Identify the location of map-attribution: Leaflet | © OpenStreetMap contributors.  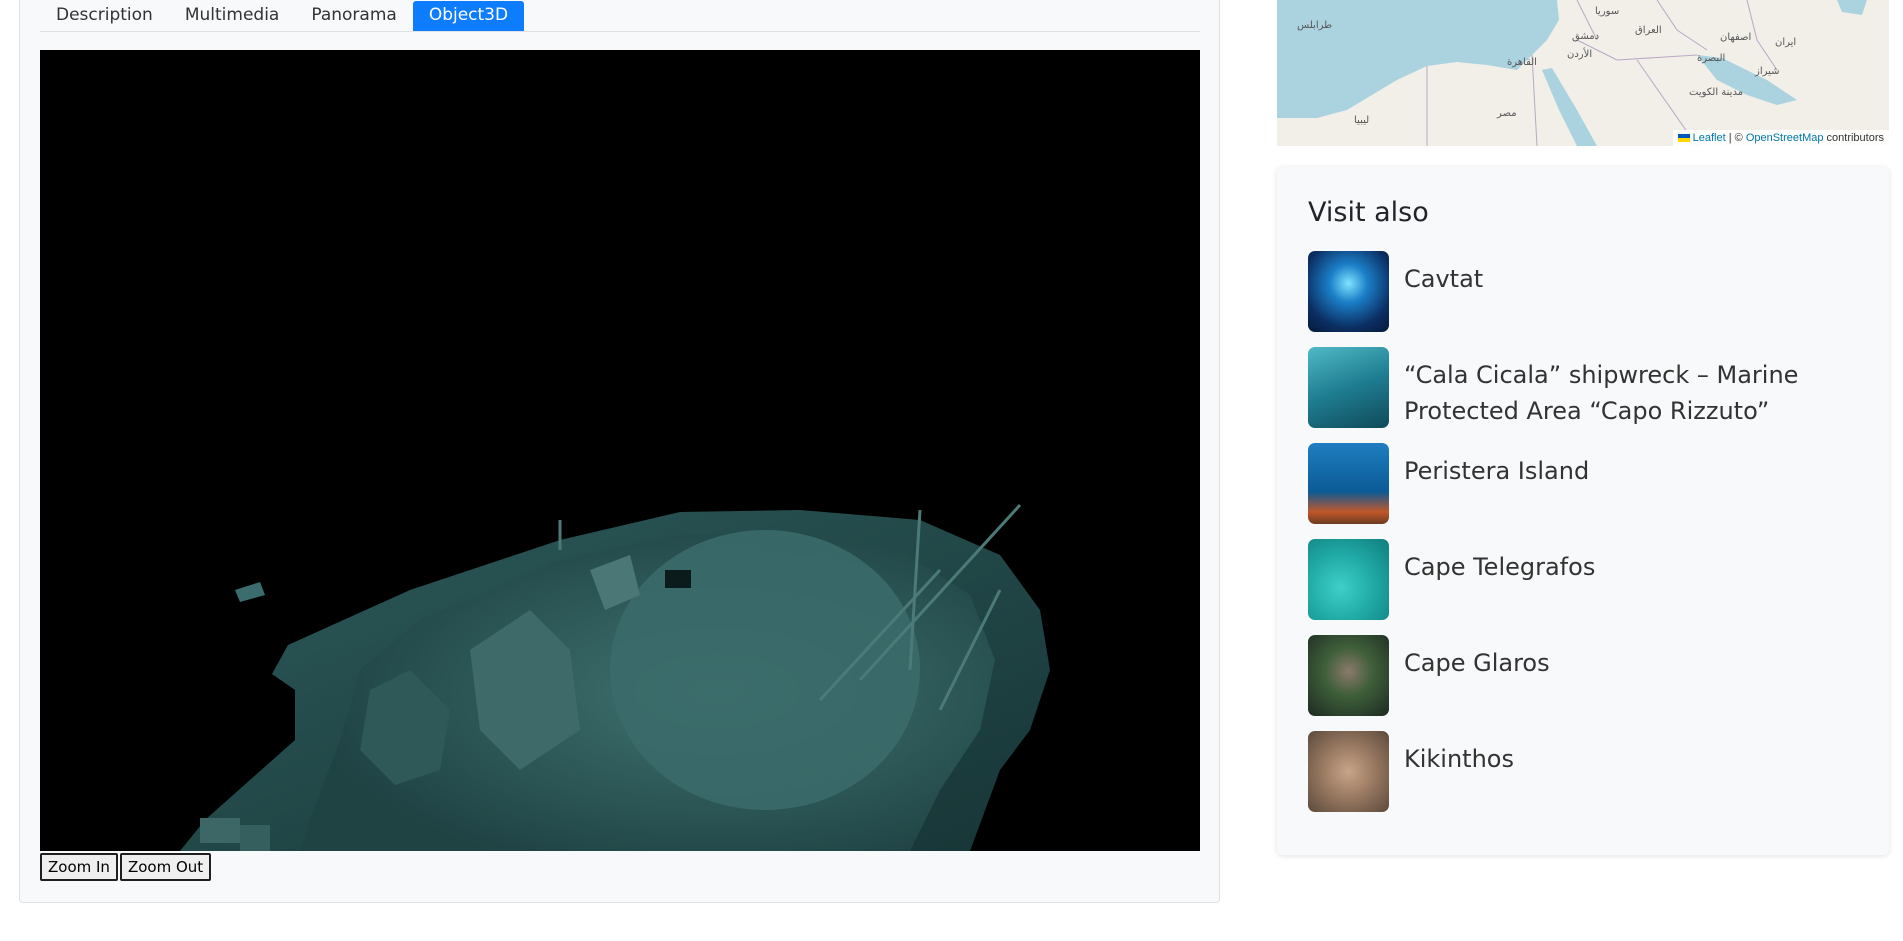
(1780, 138).